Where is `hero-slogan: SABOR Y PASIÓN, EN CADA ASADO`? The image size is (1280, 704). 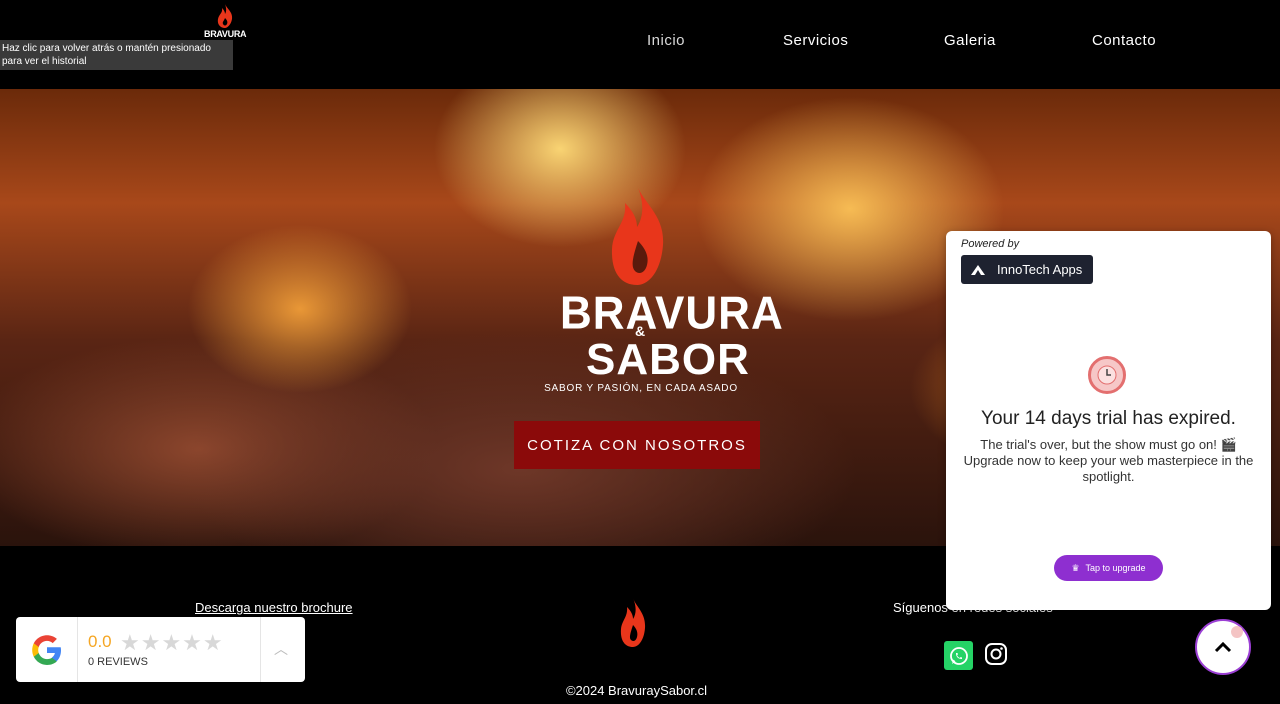
hero-slogan: SABOR Y PASIÓN, EN CADA ASADO is located at coordinates (641, 388).